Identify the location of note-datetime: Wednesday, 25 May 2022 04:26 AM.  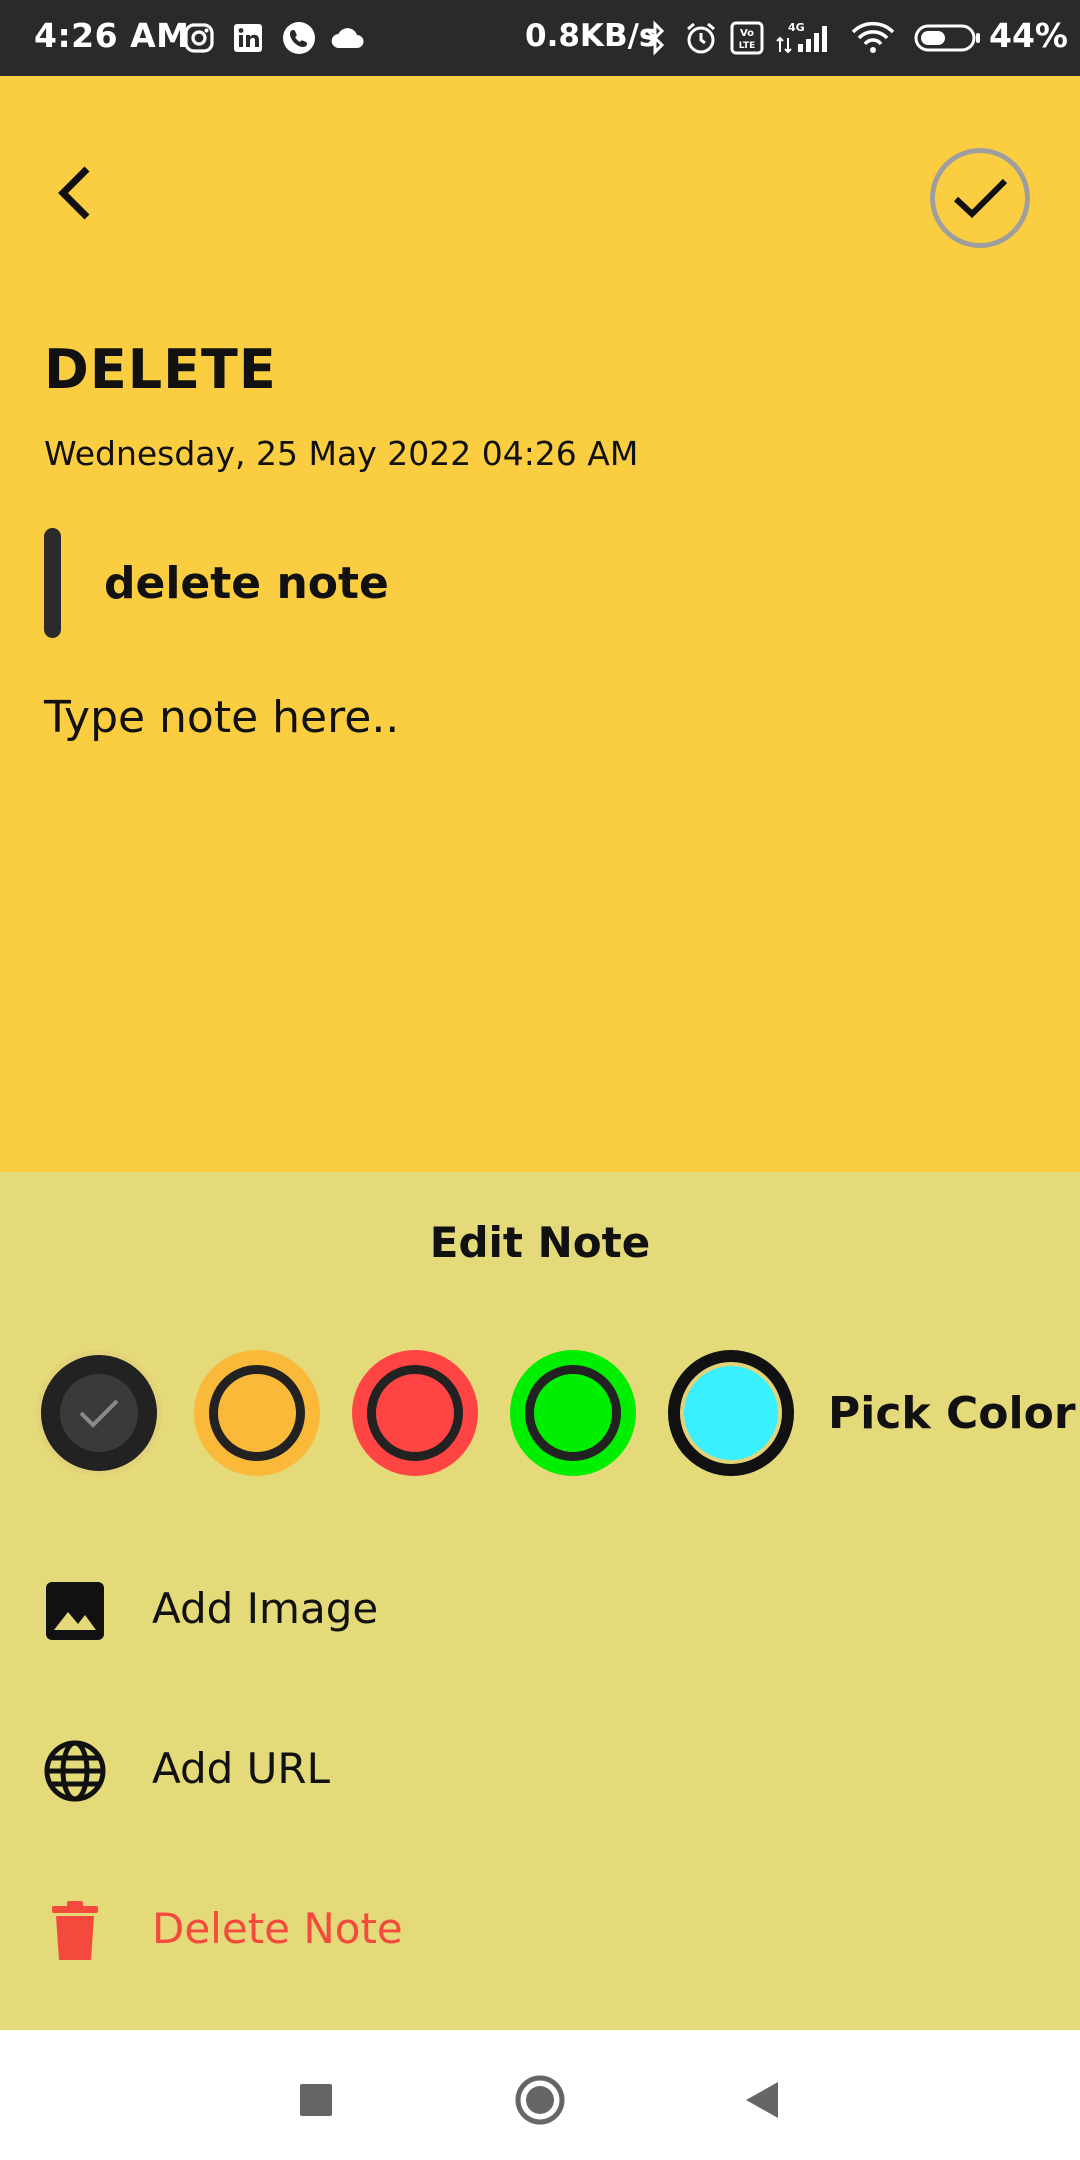
(341, 453).